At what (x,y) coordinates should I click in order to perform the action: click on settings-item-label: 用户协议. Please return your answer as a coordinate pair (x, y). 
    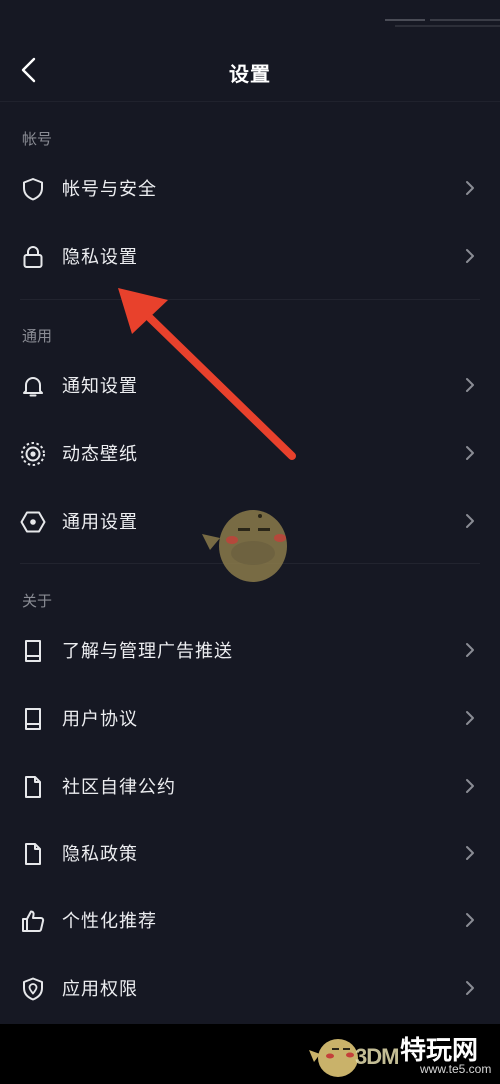
    Looking at the image, I should click on (100, 719).